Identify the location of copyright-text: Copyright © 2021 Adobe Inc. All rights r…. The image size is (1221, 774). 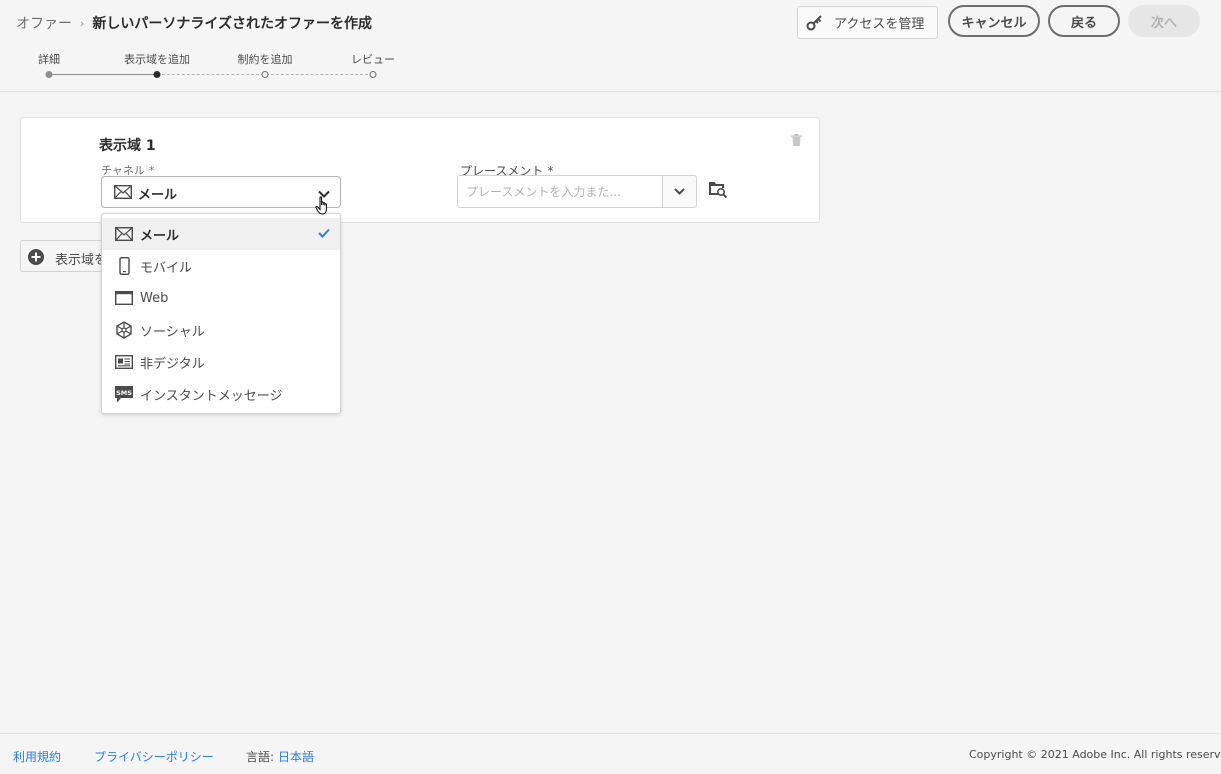
(1095, 754).